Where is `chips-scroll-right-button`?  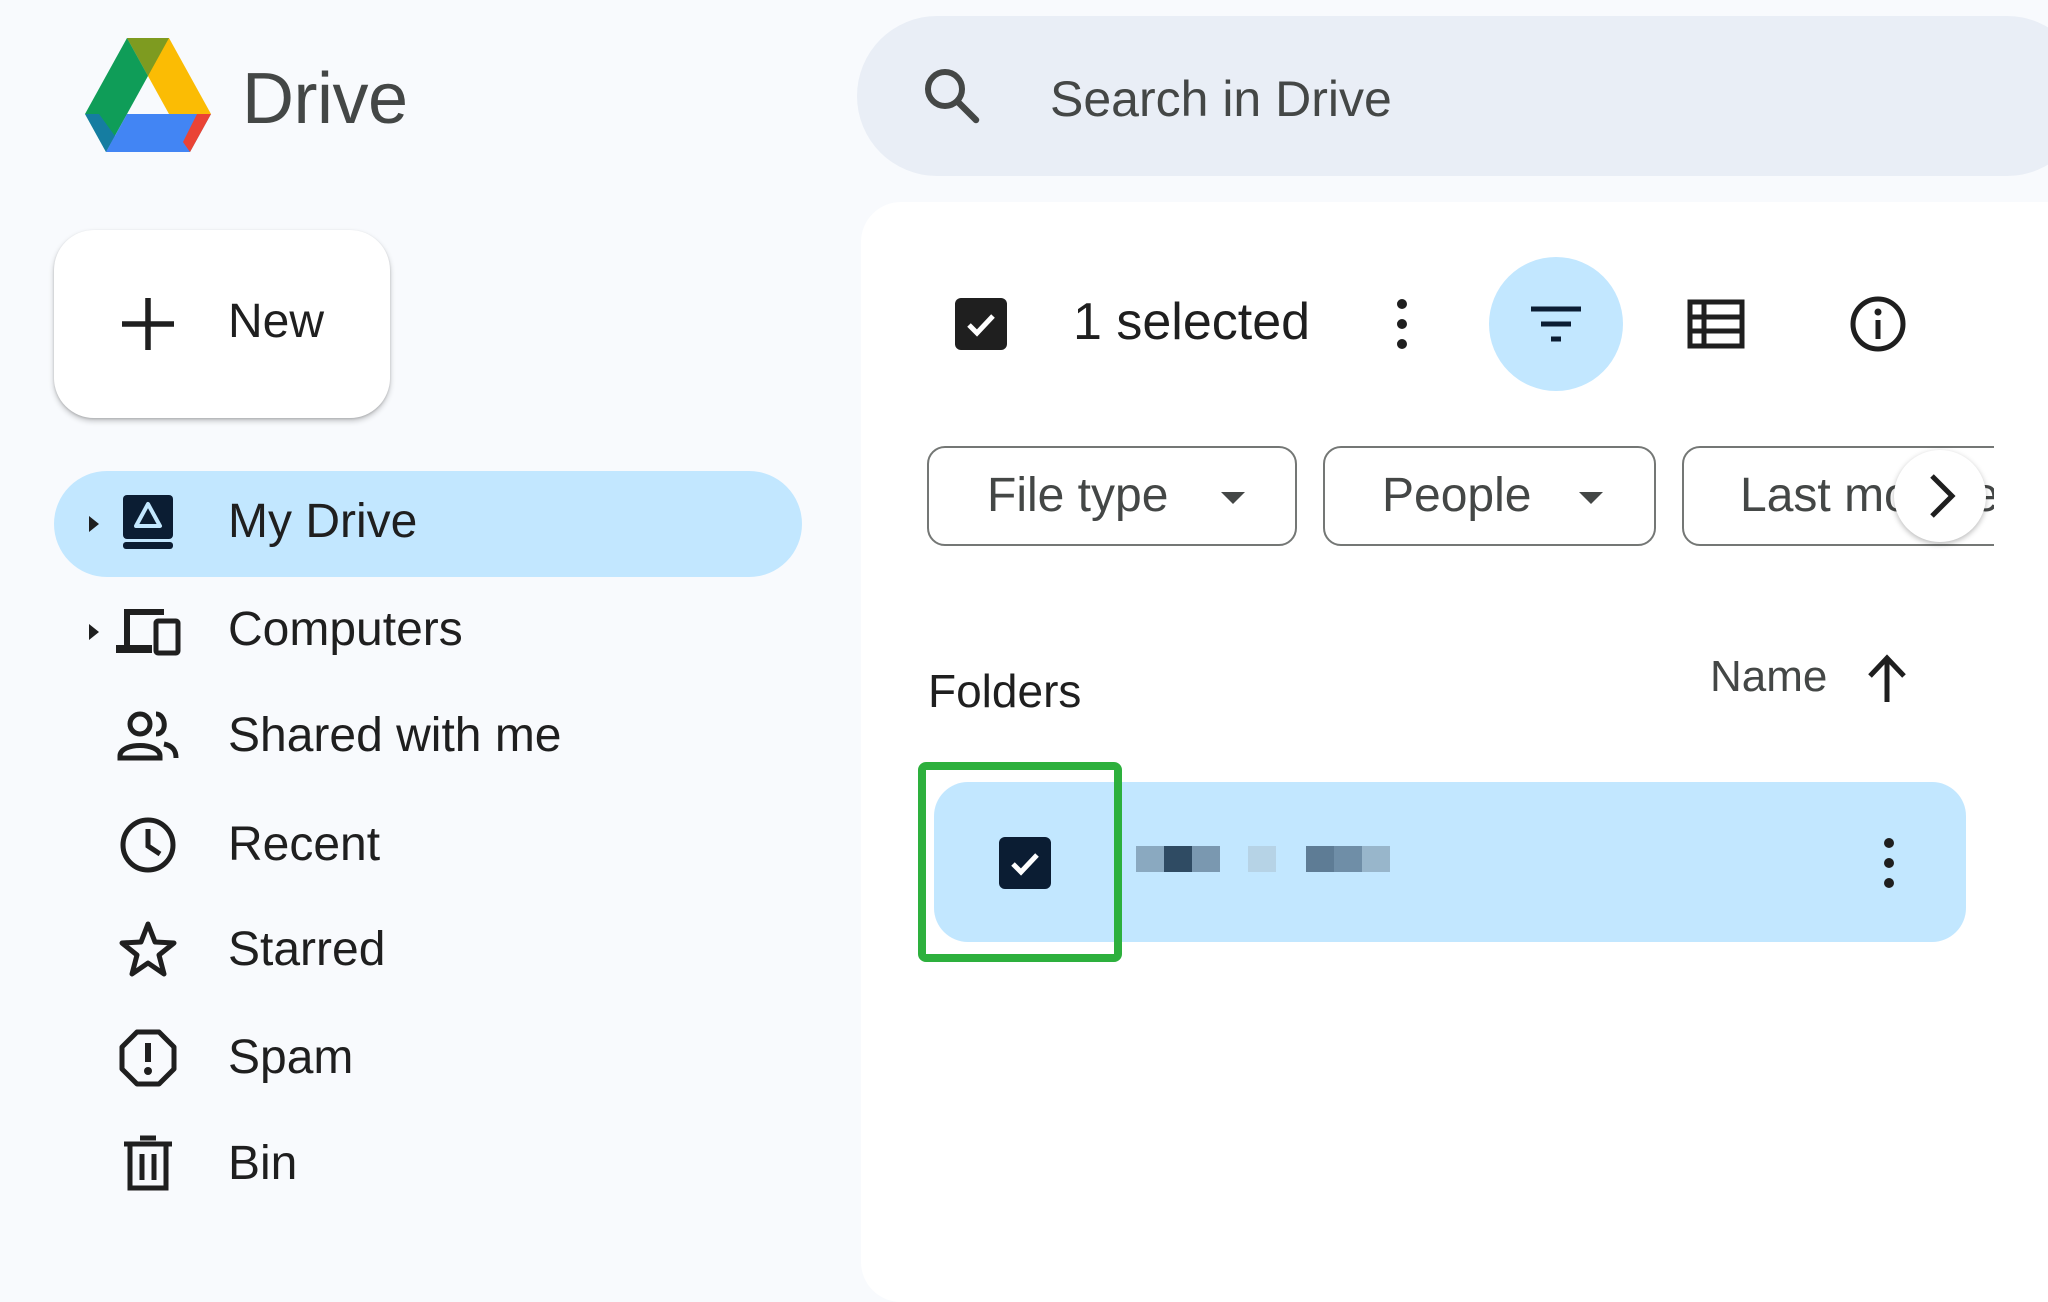
chips-scroll-right-button is located at coordinates (1940, 496).